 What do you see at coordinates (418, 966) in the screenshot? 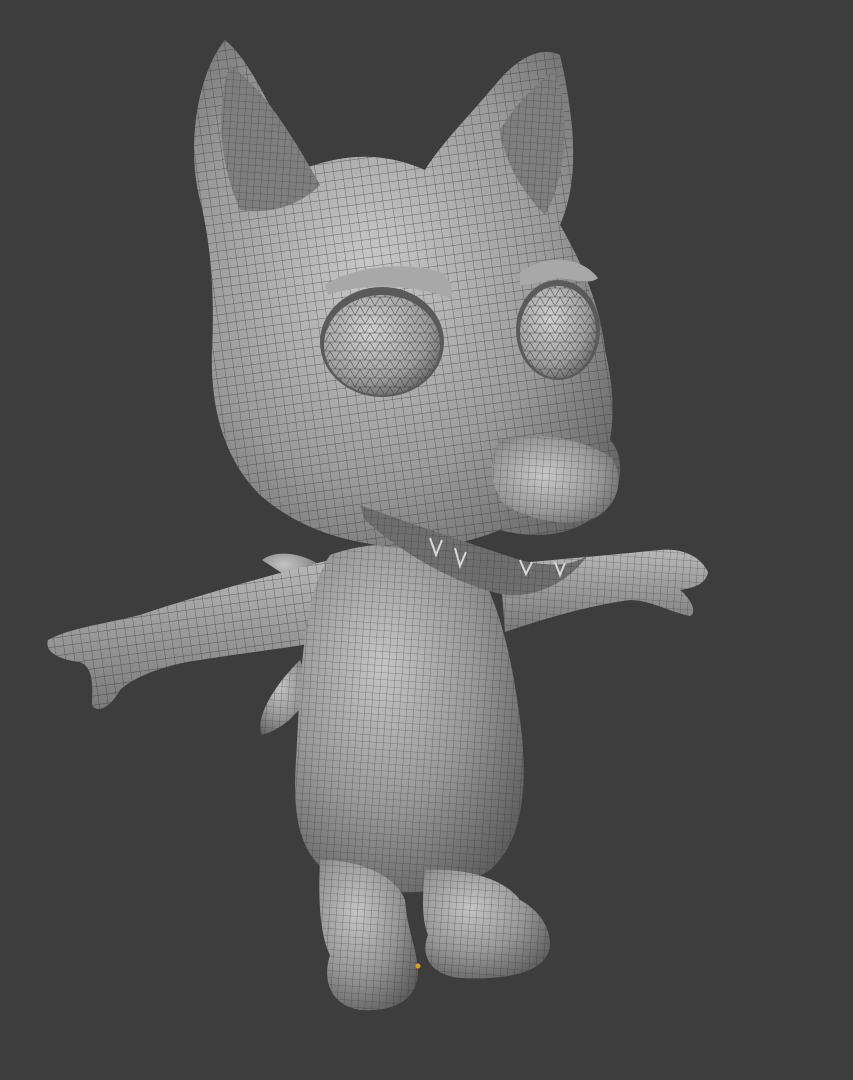
I see `object-origin-marker` at bounding box center [418, 966].